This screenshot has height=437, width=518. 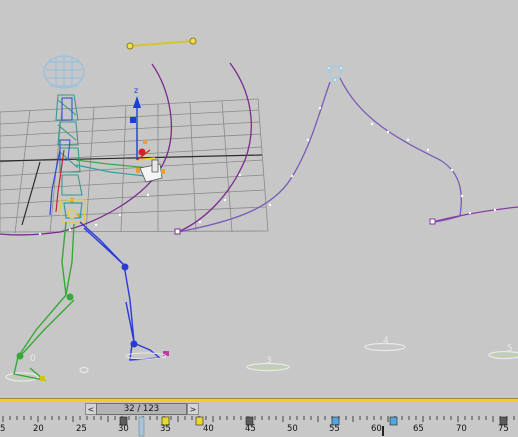 I want to click on biped-pelvis, so click(x=73, y=211).